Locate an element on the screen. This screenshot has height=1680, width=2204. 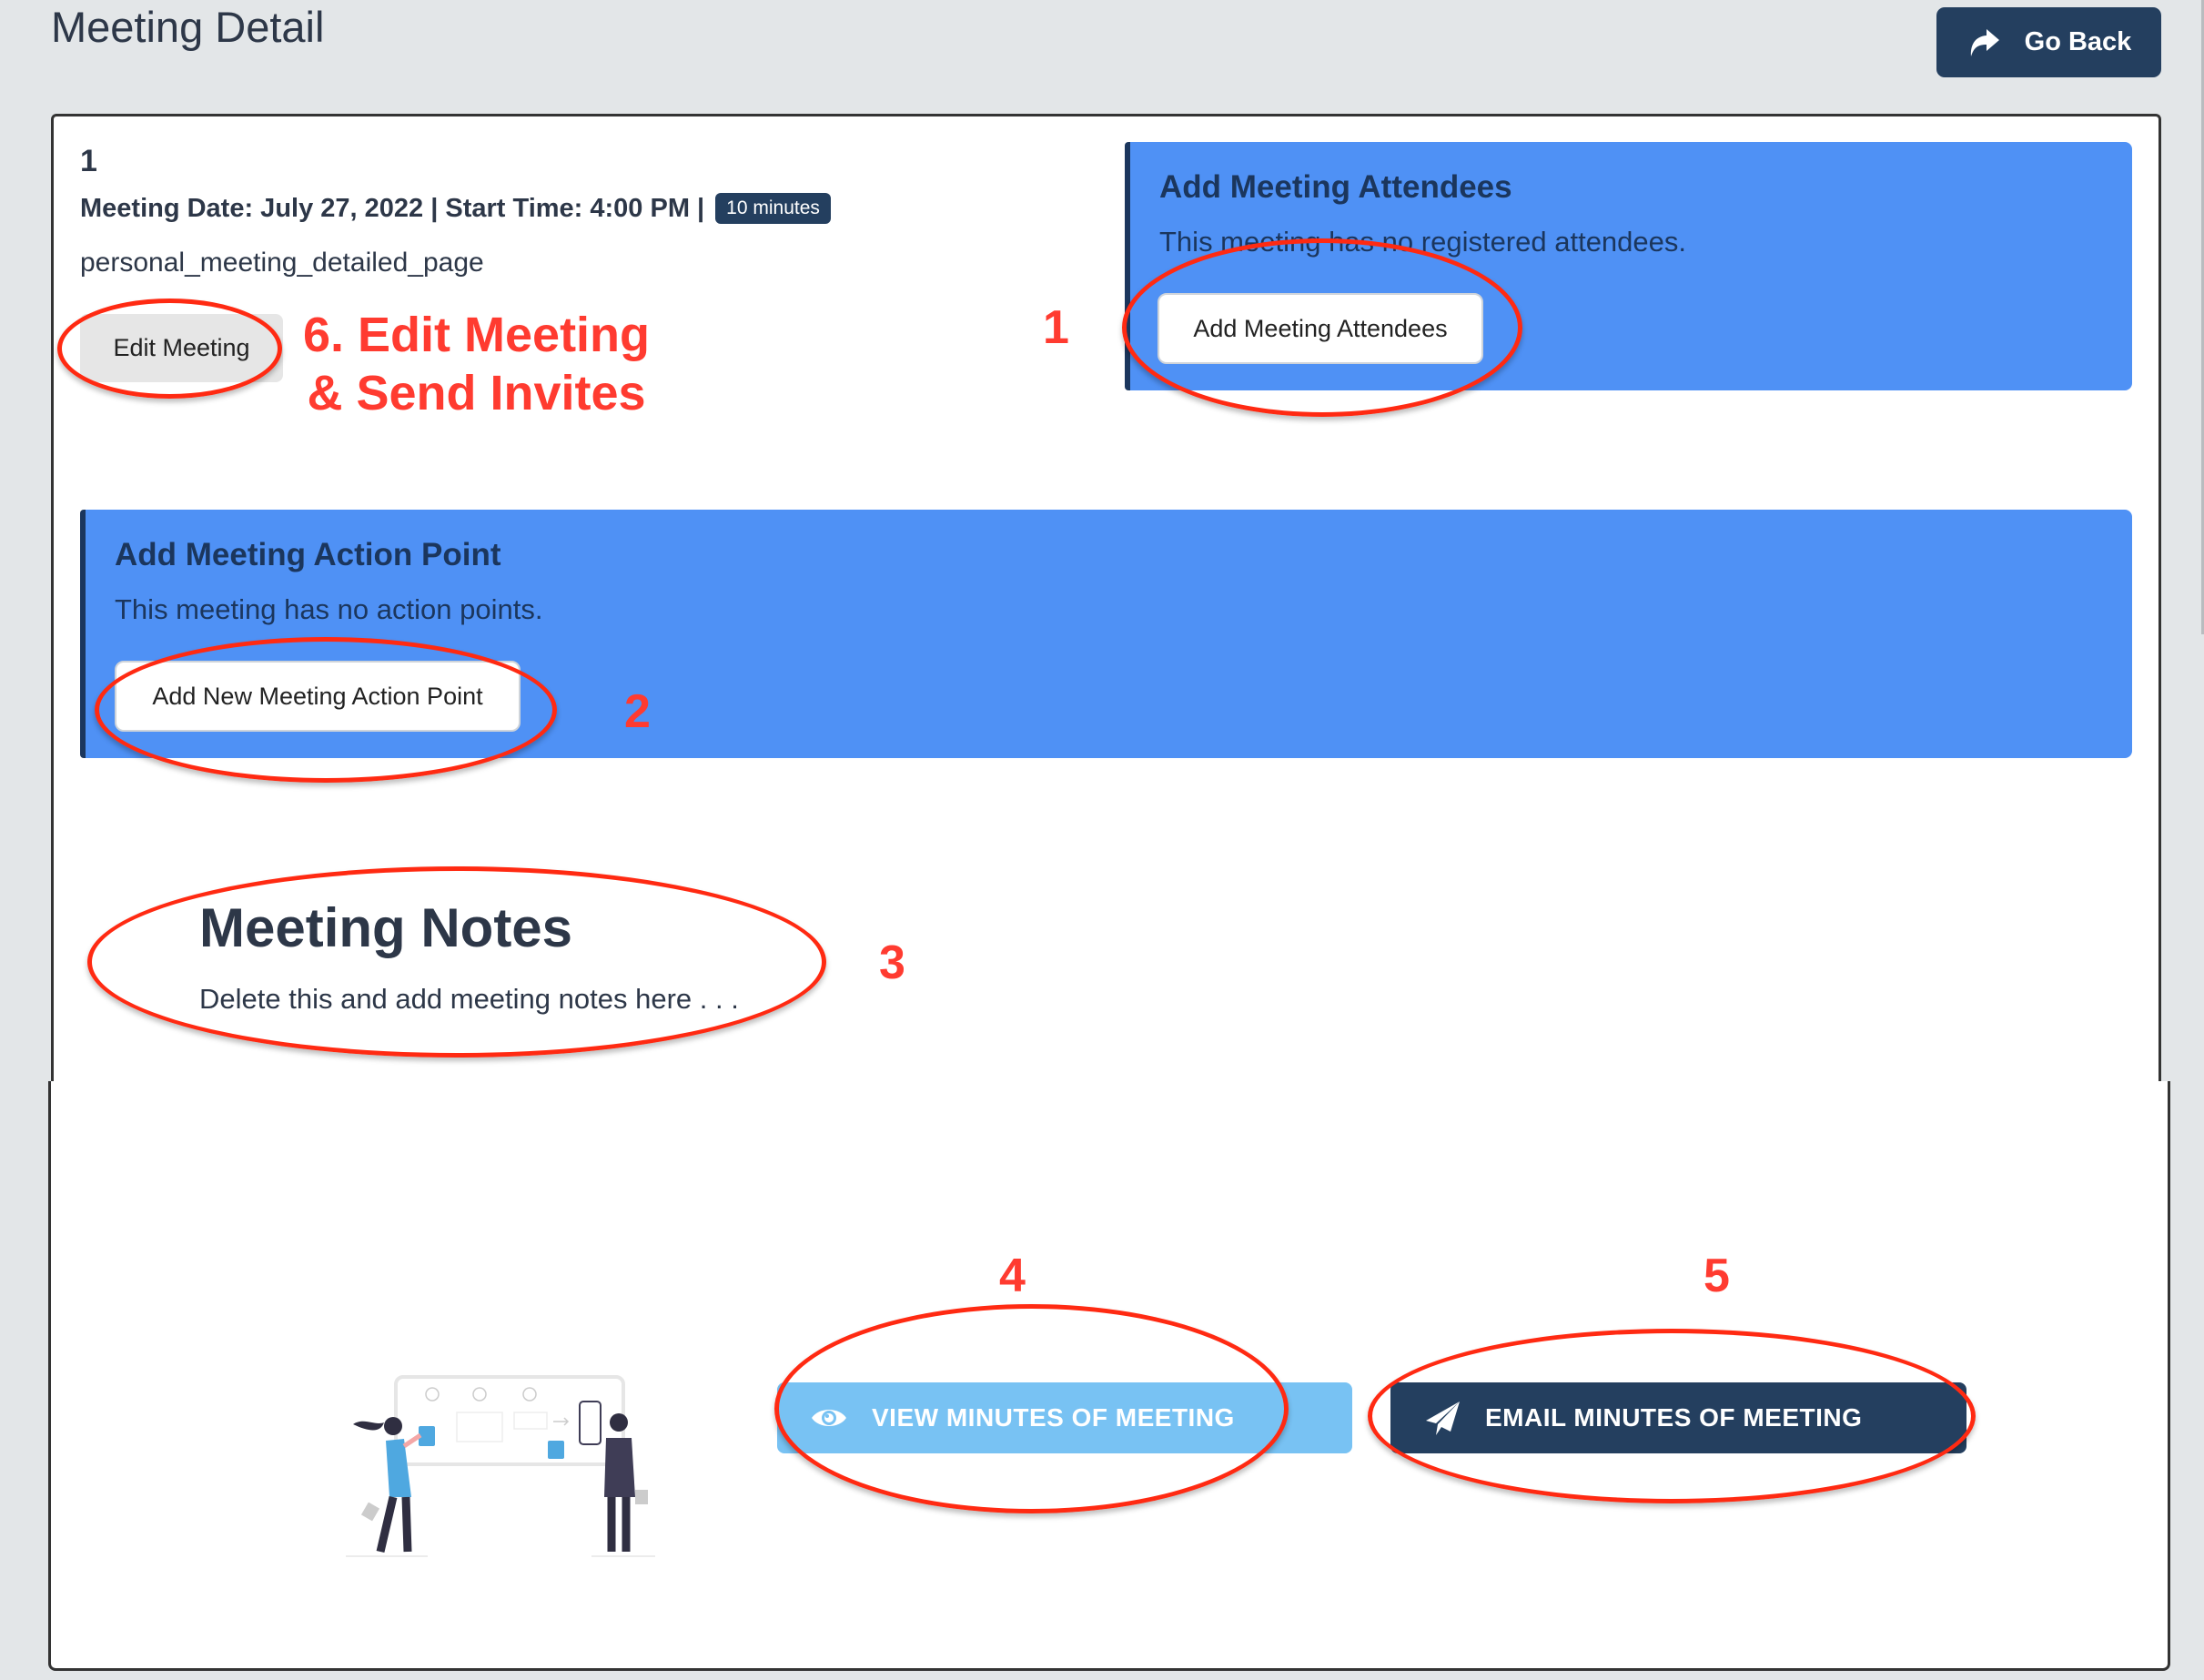
eye-icon is located at coordinates (829, 1418).